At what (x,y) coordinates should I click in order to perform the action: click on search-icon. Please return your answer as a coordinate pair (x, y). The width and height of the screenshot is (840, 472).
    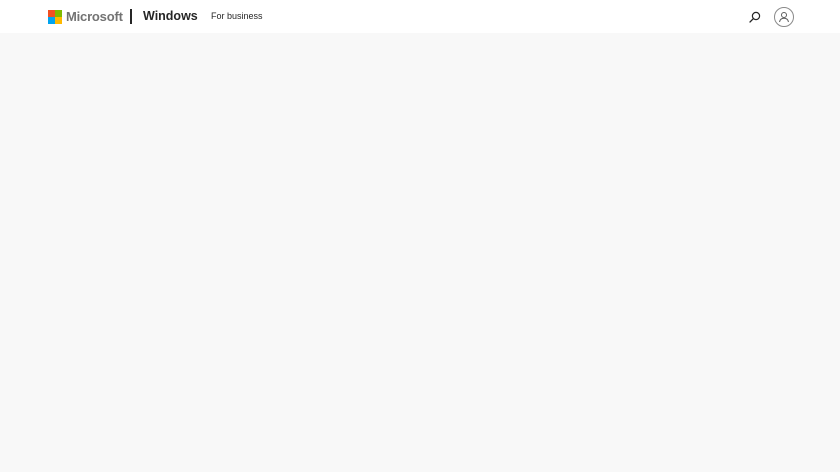
    Looking at the image, I should click on (755, 17).